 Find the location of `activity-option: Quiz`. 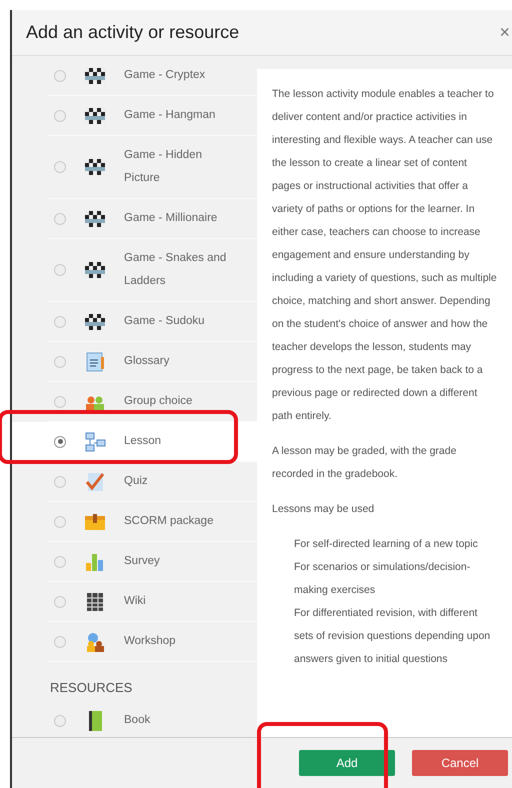

activity-option: Quiz is located at coordinates (152, 482).